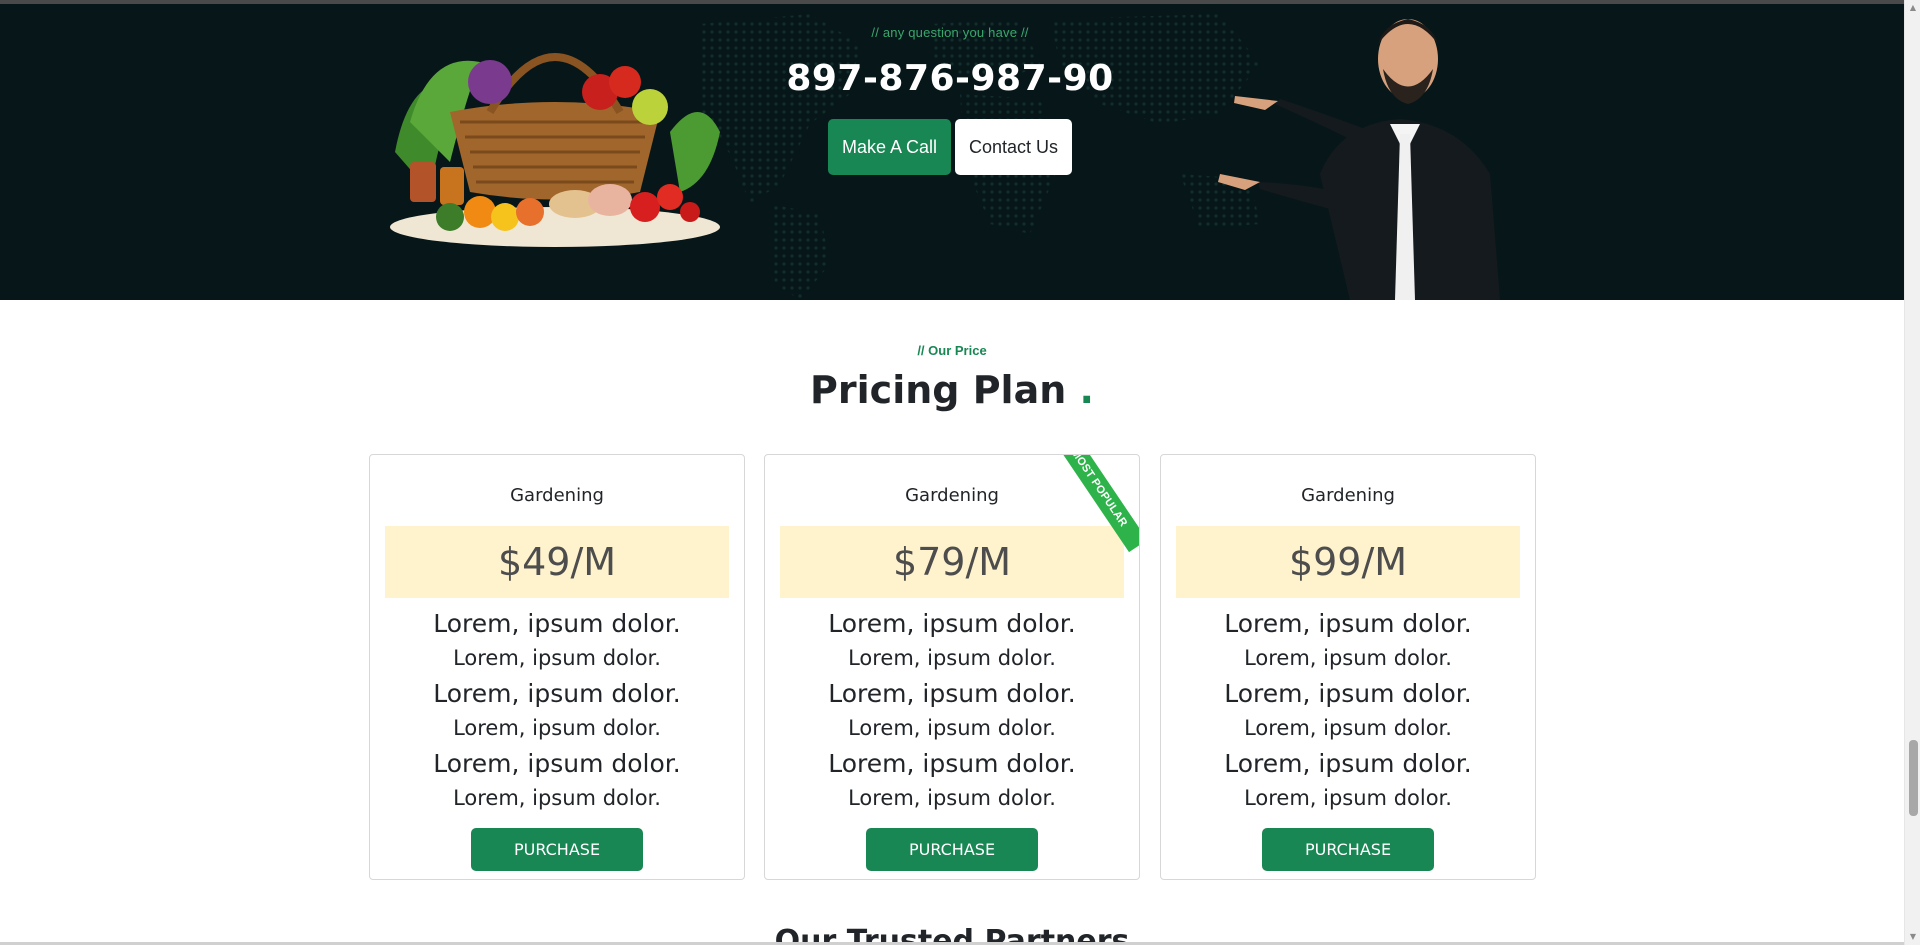 The image size is (1920, 945). I want to click on vertical-scrollbar: ▲ ▼, so click(1912, 472).